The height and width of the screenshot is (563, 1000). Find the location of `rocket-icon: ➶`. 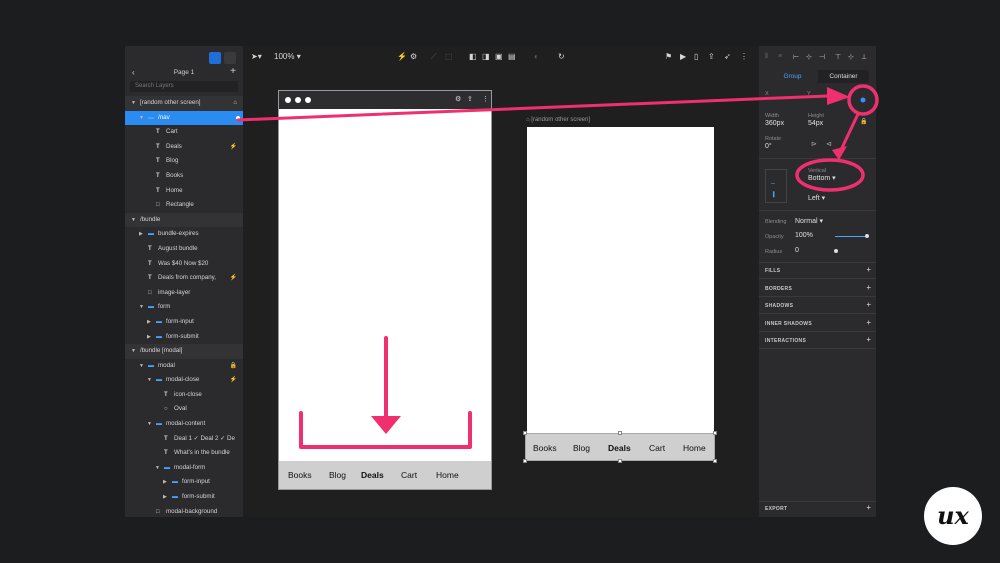

rocket-icon: ➶ is located at coordinates (727, 57).